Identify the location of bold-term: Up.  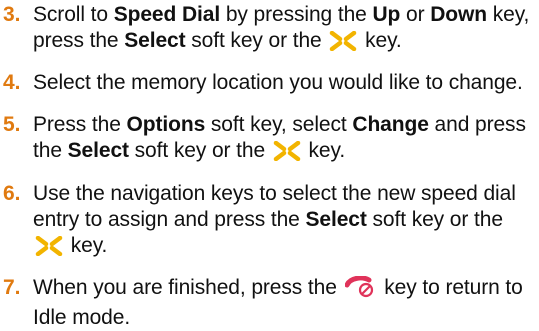
(386, 14).